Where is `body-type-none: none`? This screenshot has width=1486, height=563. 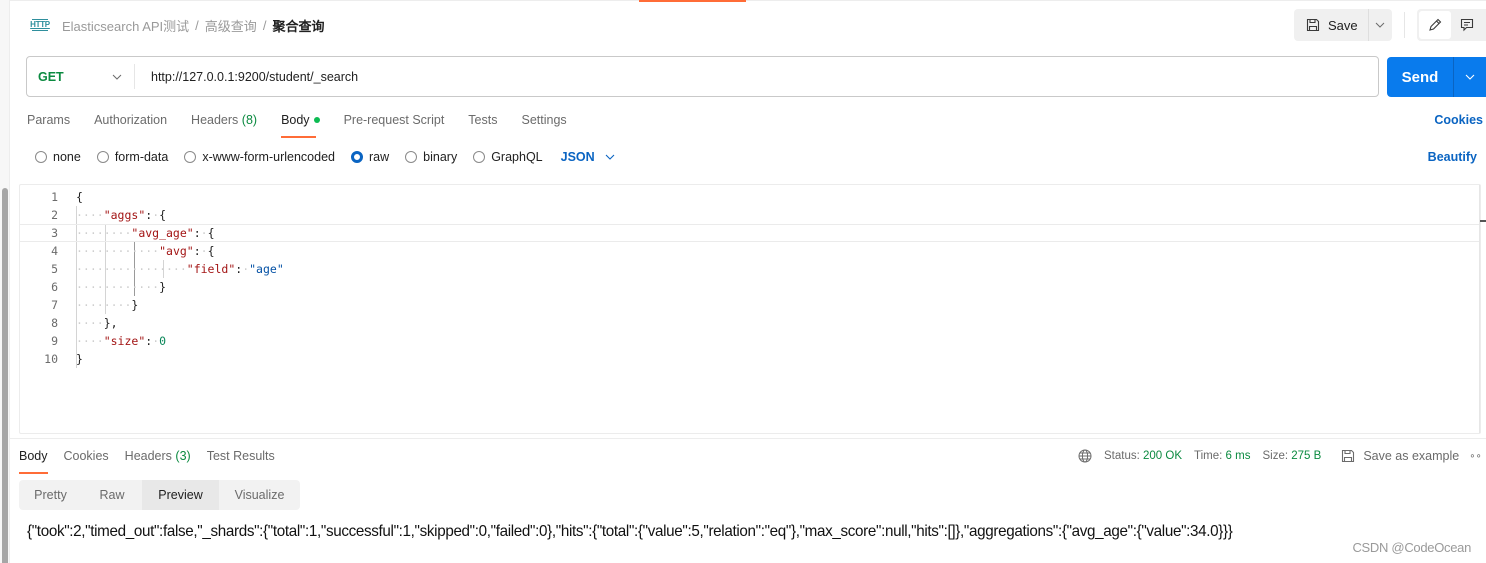 body-type-none: none is located at coordinates (58, 157).